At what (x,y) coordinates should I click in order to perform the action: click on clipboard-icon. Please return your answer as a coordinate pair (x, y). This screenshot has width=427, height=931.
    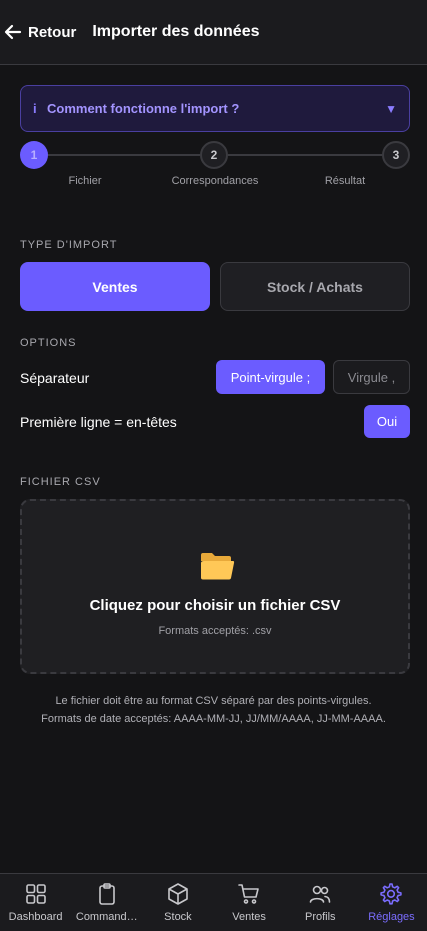
    Looking at the image, I should click on (106, 894).